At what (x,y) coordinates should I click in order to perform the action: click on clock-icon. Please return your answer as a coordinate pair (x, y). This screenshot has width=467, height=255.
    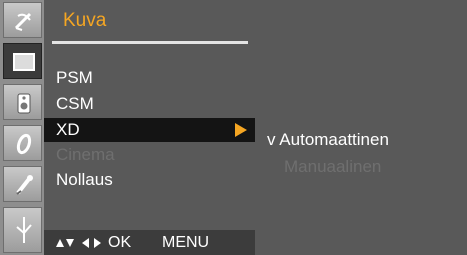
    Looking at the image, I should click on (24, 144).